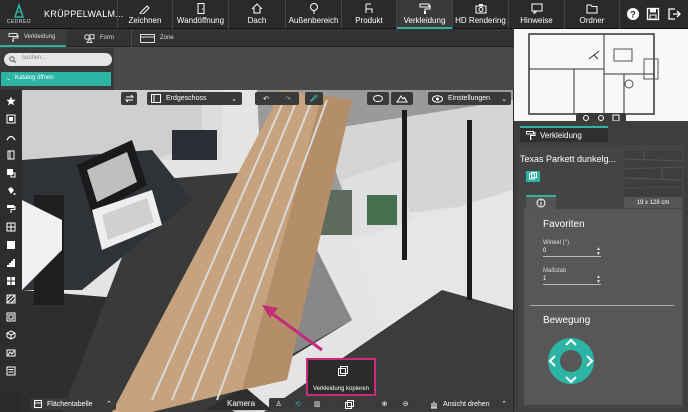  I want to click on floor-selector: Erdgeschoss ⌄, so click(194, 98).